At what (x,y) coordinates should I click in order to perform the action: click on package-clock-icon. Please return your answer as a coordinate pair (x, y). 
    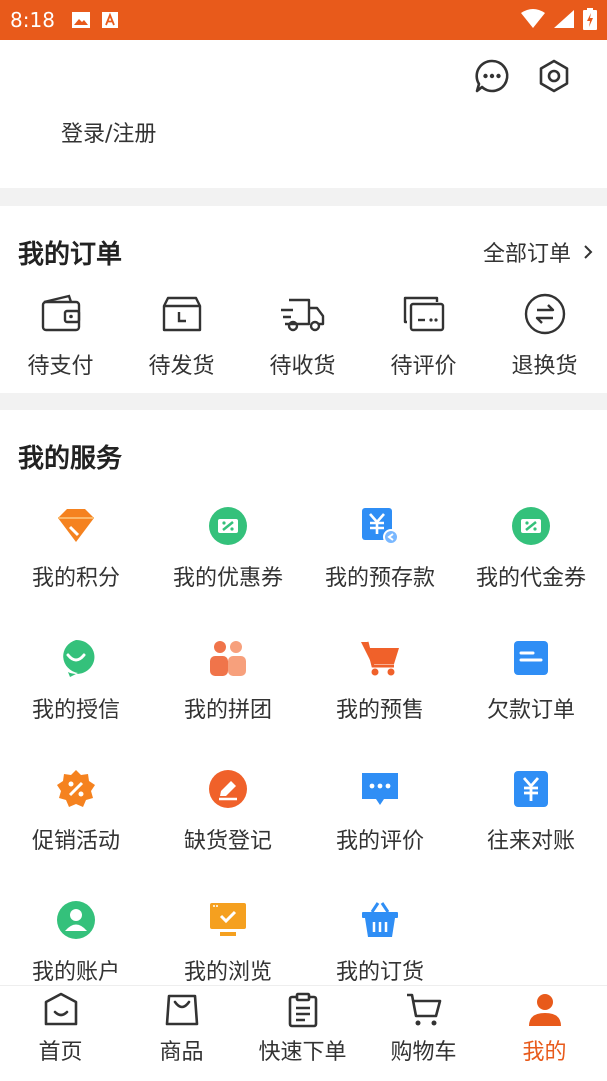
    Looking at the image, I should click on (181, 314).